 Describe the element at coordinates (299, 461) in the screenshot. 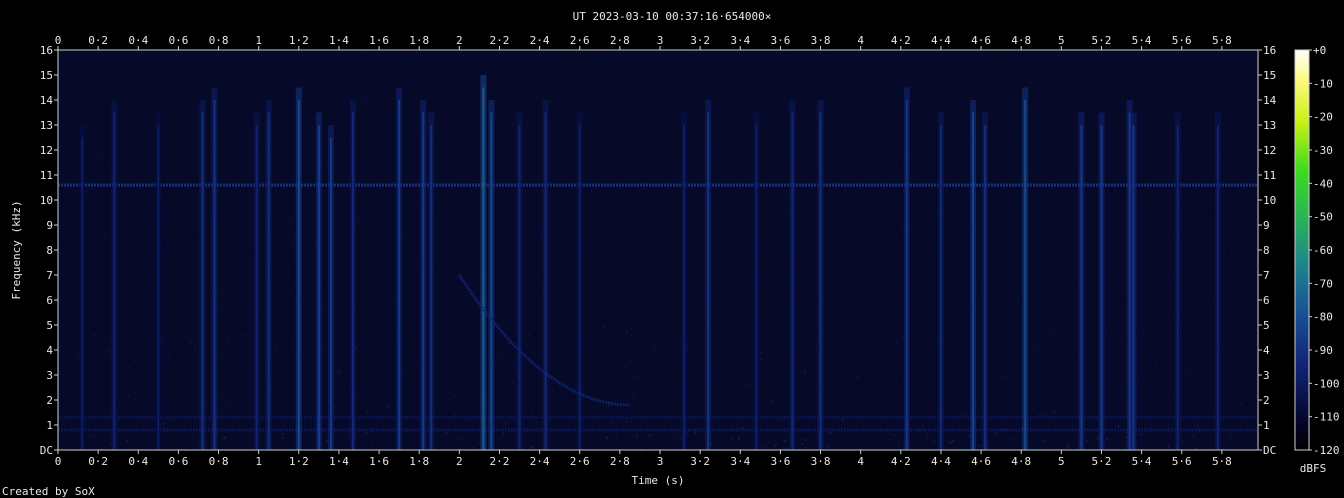

I see `x-tick-label-bottom: 1·2` at that location.